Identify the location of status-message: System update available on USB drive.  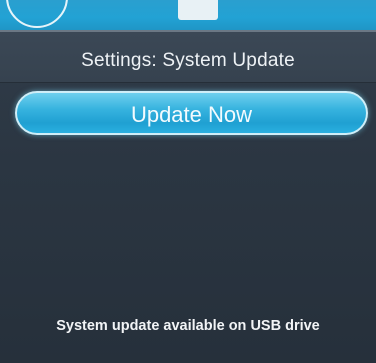
(188, 326).